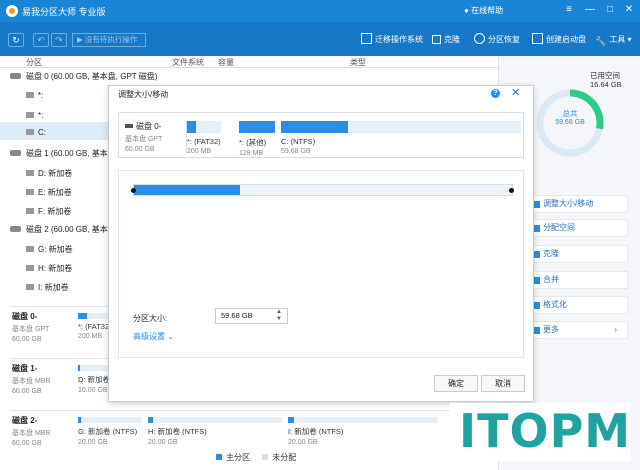 Image resolution: width=640 pixels, height=470 pixels. I want to click on op-more: 更多 ›, so click(578, 330).